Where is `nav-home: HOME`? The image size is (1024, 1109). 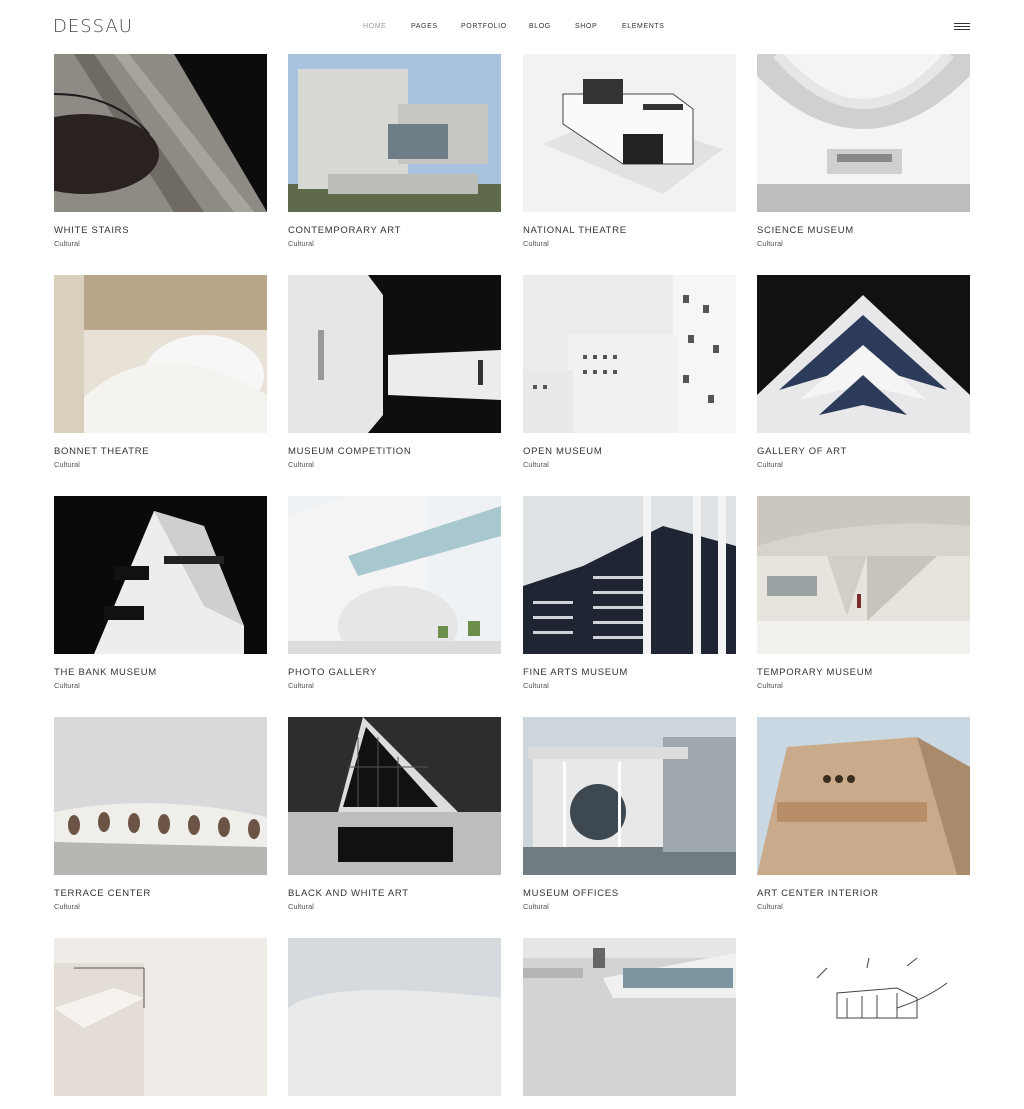
nav-home: HOME is located at coordinates (374, 26).